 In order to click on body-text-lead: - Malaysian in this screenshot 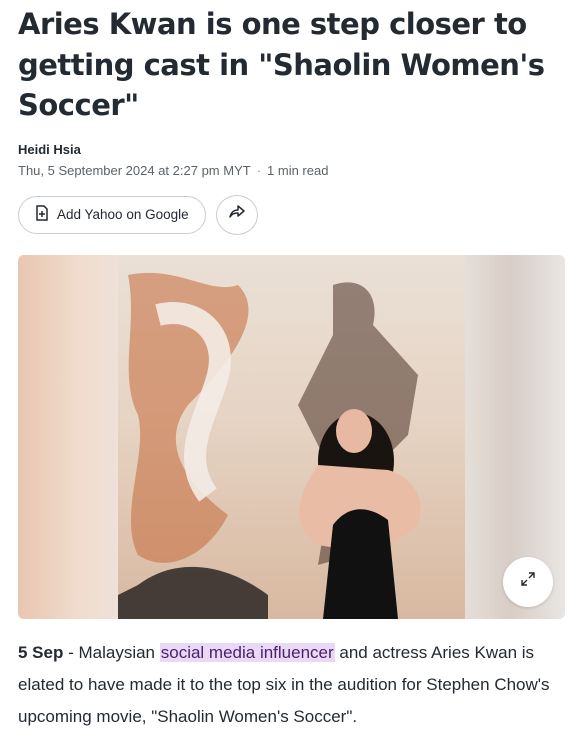, I will do `click(111, 652)`.